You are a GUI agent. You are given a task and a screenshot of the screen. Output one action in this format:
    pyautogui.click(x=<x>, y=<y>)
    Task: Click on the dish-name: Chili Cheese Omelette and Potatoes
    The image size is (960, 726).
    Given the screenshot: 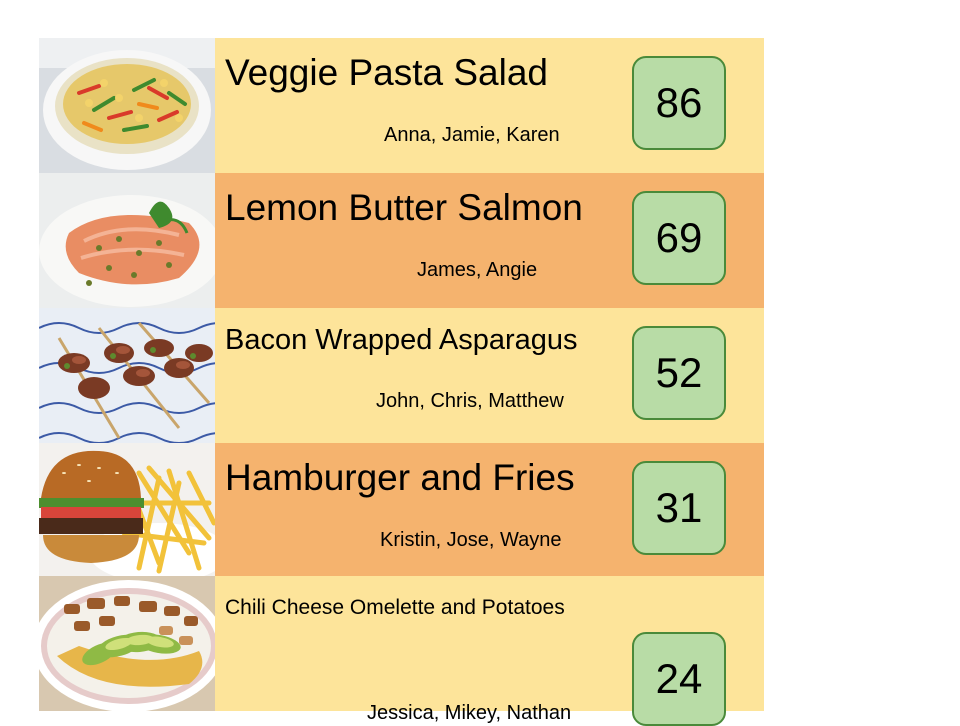 What is the action you would take?
    pyautogui.click(x=395, y=607)
    